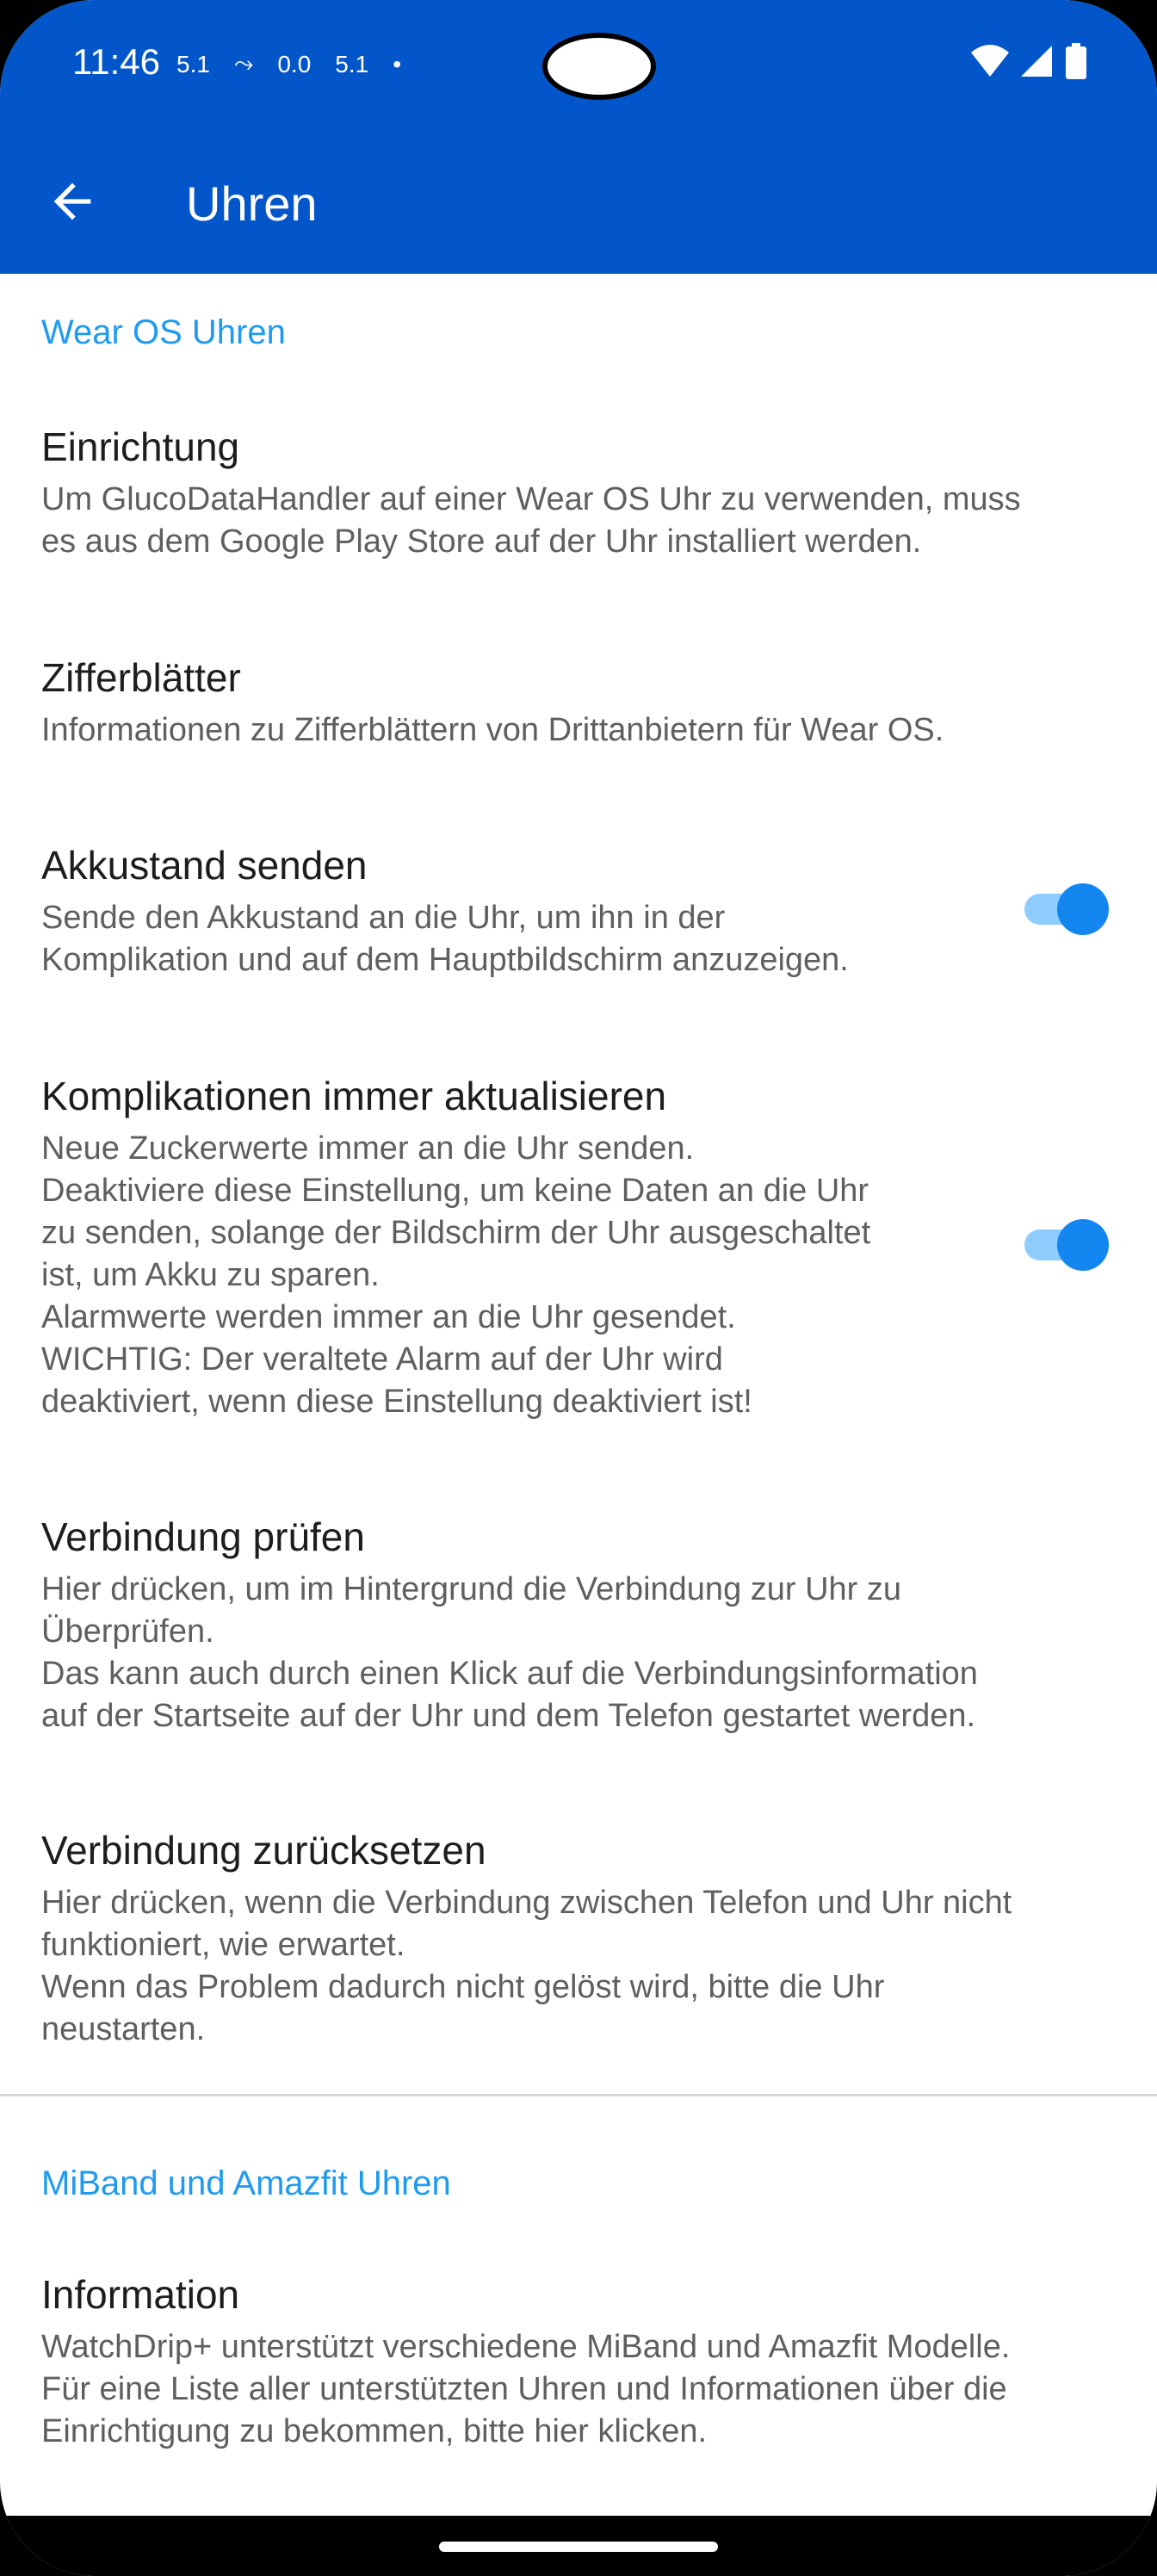 Image resolution: width=1157 pixels, height=2576 pixels. Describe the element at coordinates (141, 2295) in the screenshot. I see `pref-title: Information` at that location.